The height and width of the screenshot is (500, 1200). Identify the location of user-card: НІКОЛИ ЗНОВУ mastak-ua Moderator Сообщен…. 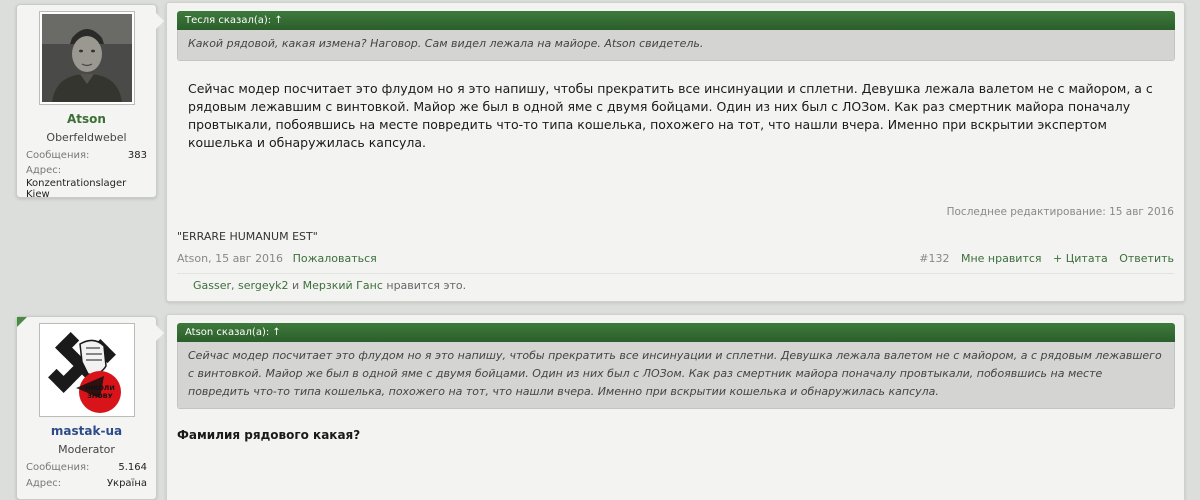
(90, 408).